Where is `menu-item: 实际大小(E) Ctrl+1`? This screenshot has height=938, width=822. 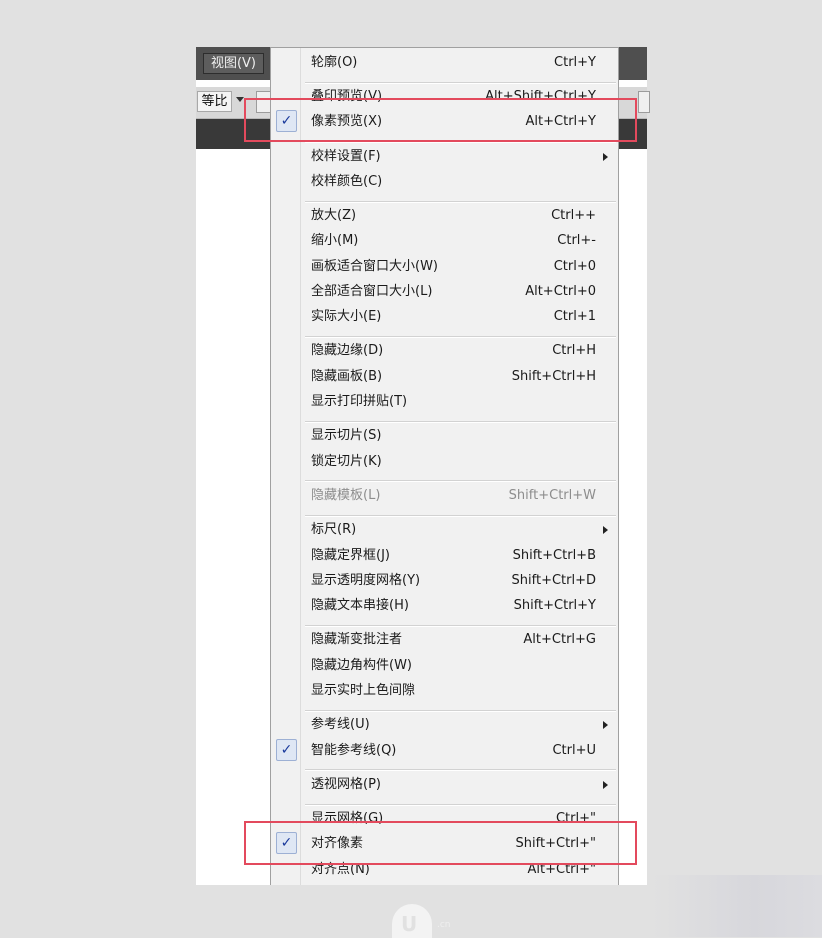
menu-item: 实际大小(E) Ctrl+1 is located at coordinates (444, 317).